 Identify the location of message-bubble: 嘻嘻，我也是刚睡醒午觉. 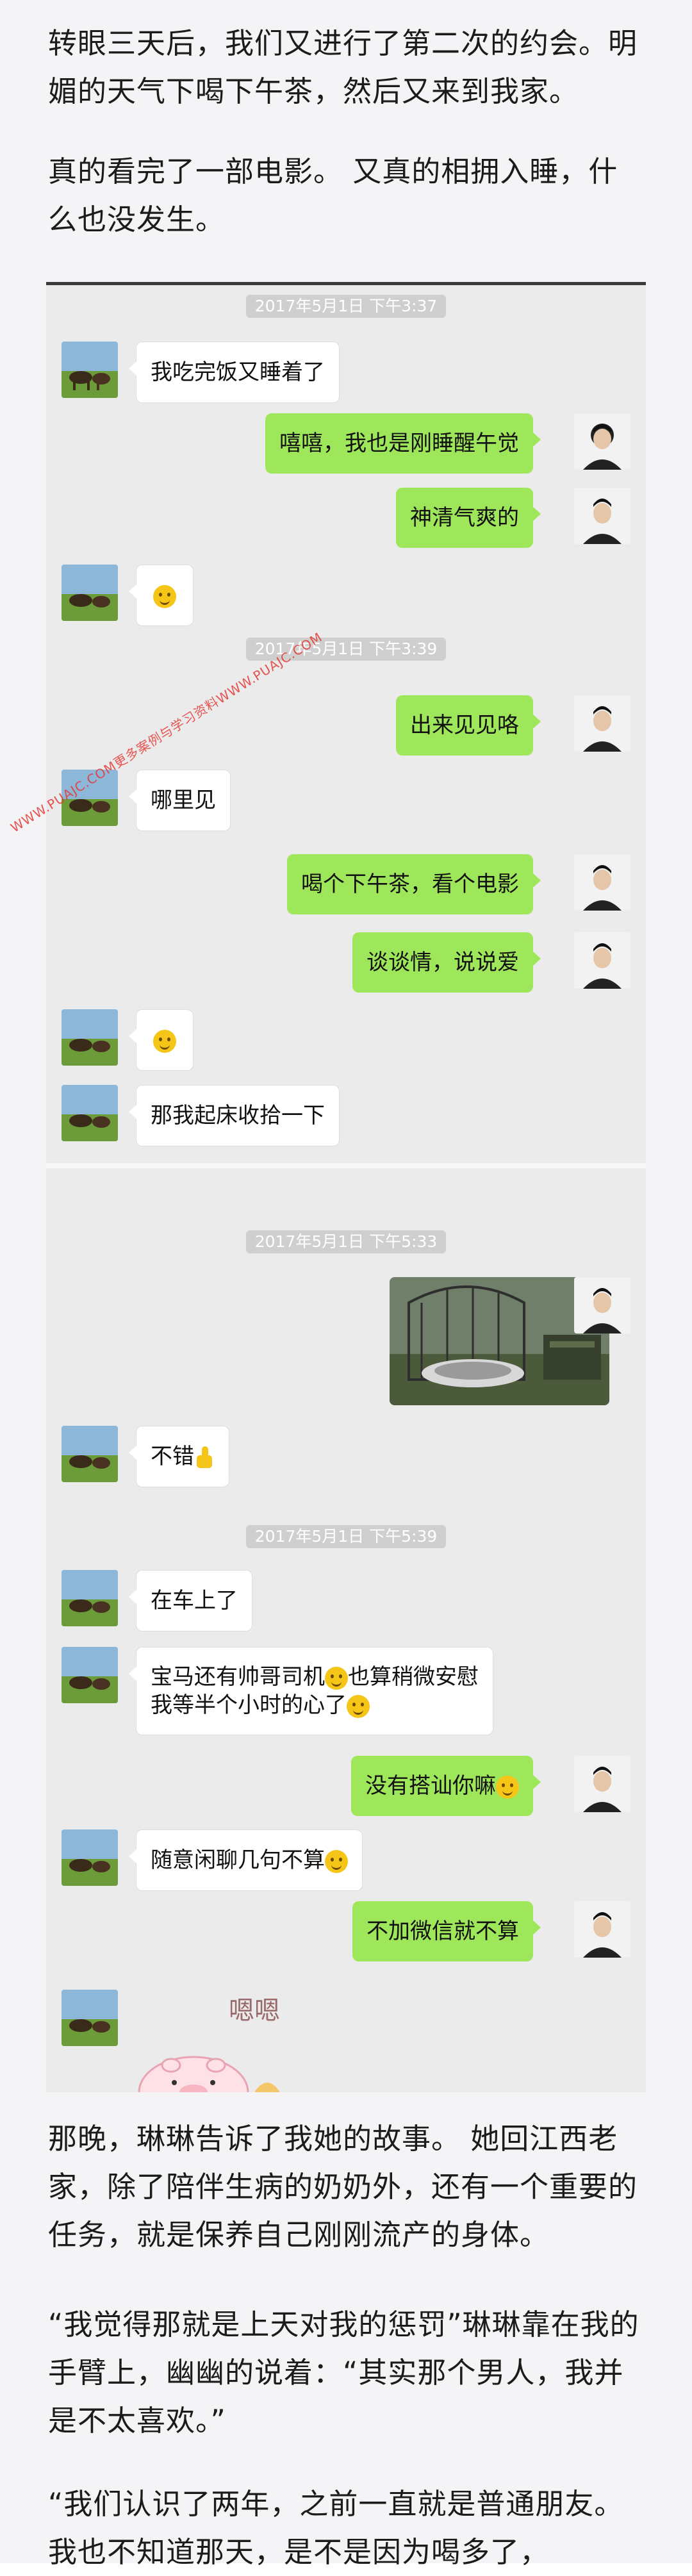
(403, 443).